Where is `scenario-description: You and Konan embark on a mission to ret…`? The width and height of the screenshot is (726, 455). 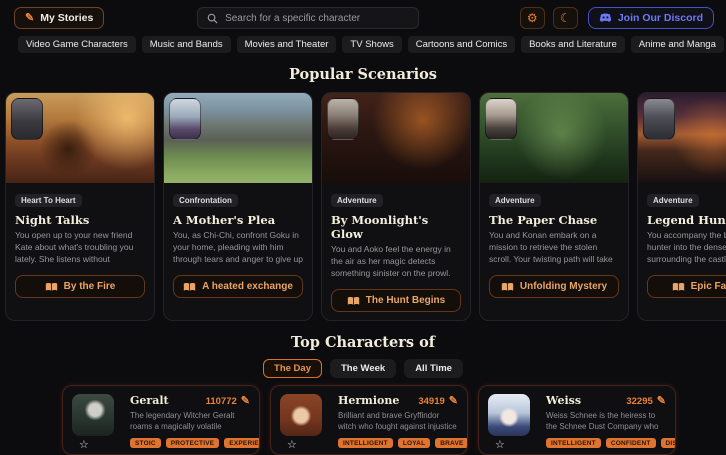
scenario-description: You and Konan embark on a mission to ret… is located at coordinates (551, 248).